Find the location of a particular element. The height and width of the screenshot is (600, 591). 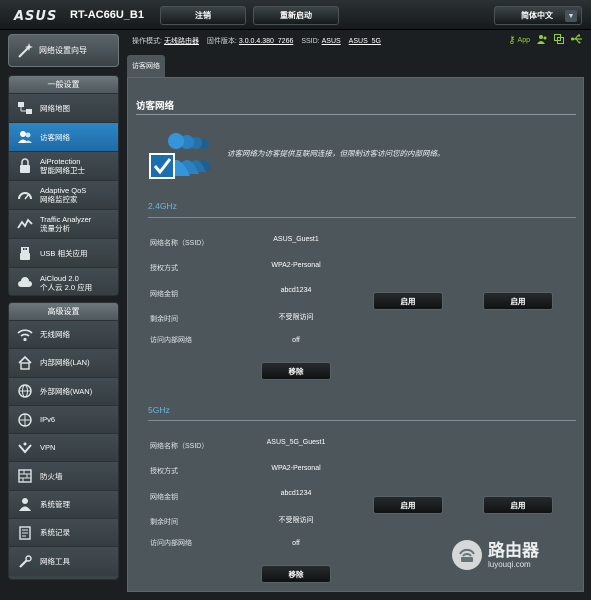

band-24ghz-title: 2.4GHz is located at coordinates (162, 206).